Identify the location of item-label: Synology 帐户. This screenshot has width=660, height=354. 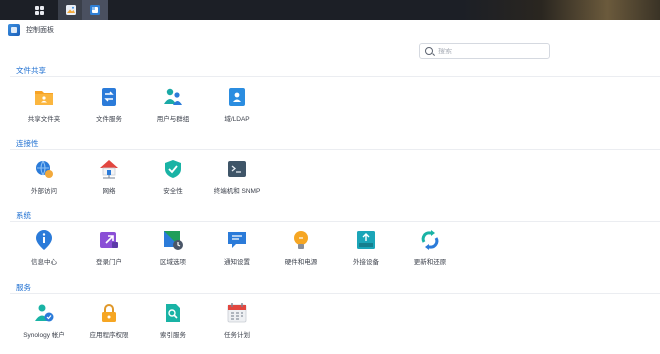
(44, 335).